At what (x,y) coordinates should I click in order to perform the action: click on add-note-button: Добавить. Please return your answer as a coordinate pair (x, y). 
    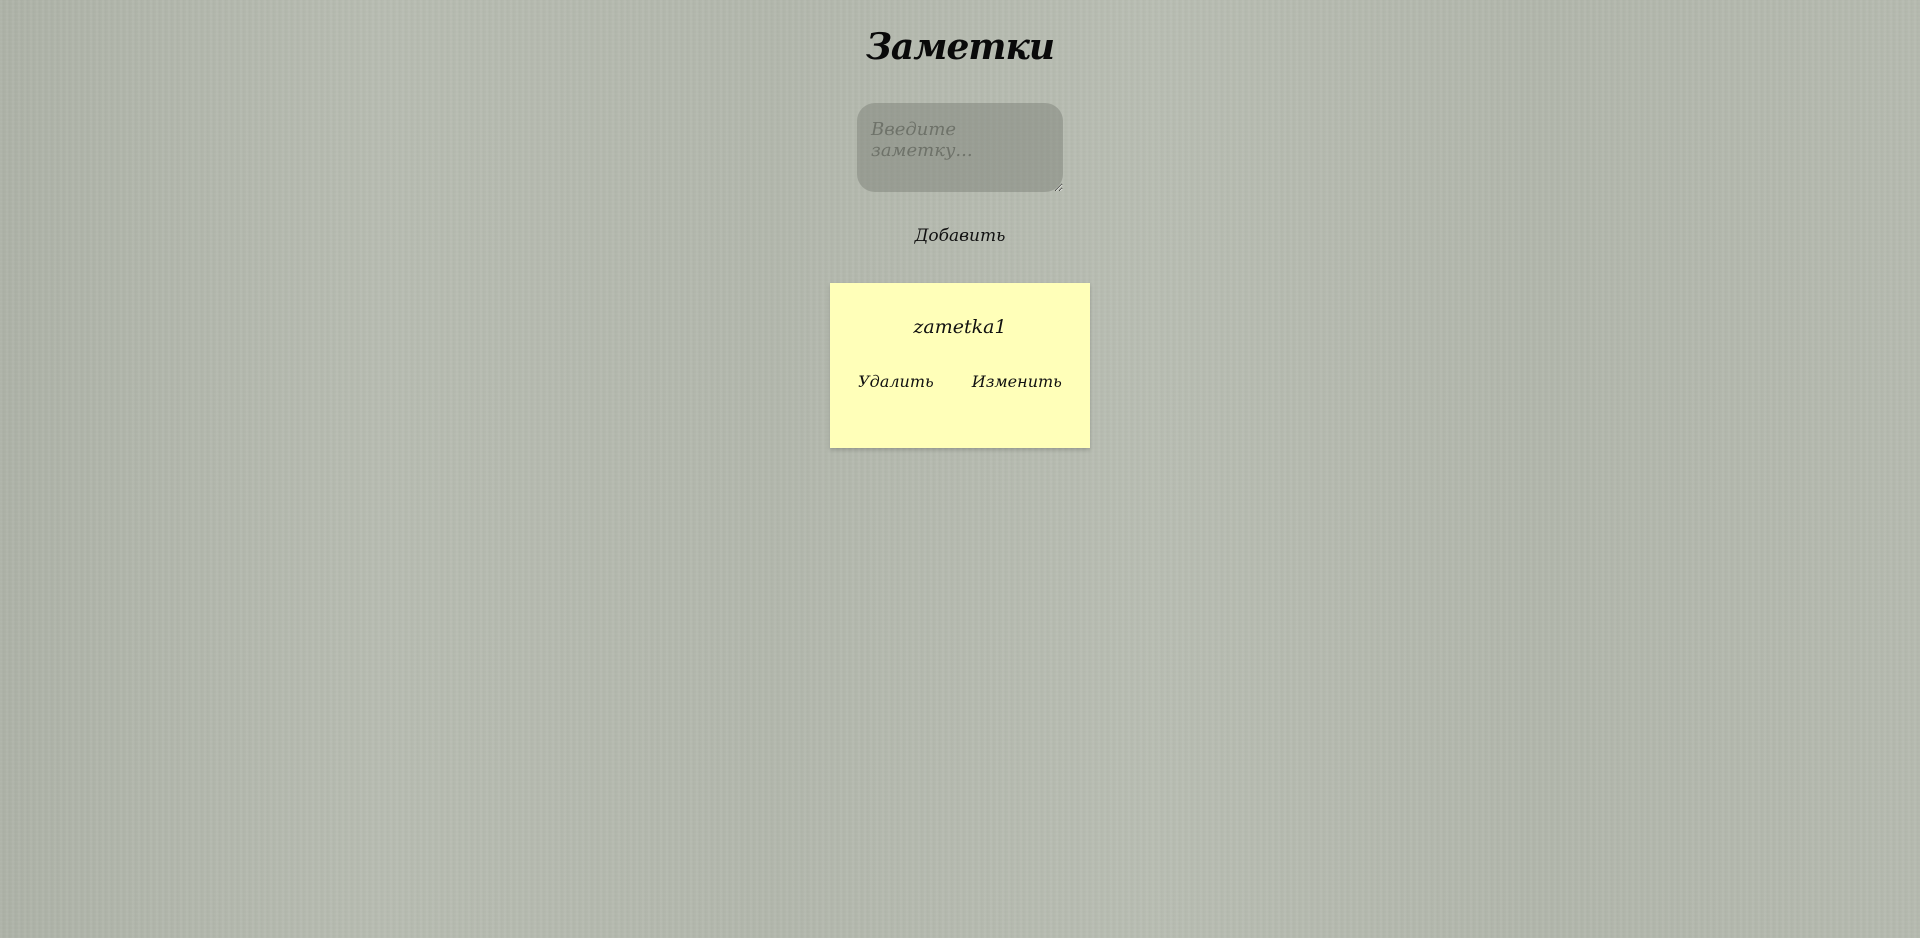
    Looking at the image, I should click on (960, 236).